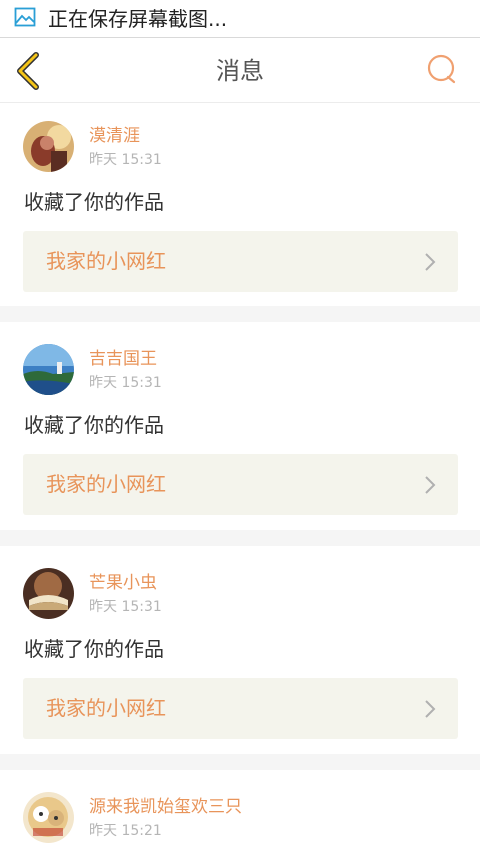 Image resolution: width=480 pixels, height=854 pixels. I want to click on page-title: 消息, so click(240, 71).